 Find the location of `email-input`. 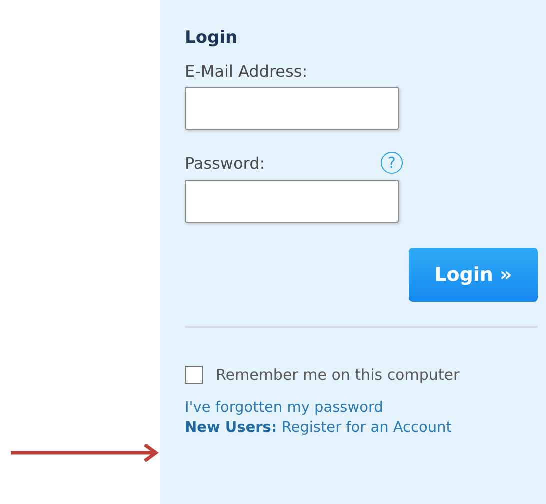

email-input is located at coordinates (292, 108).